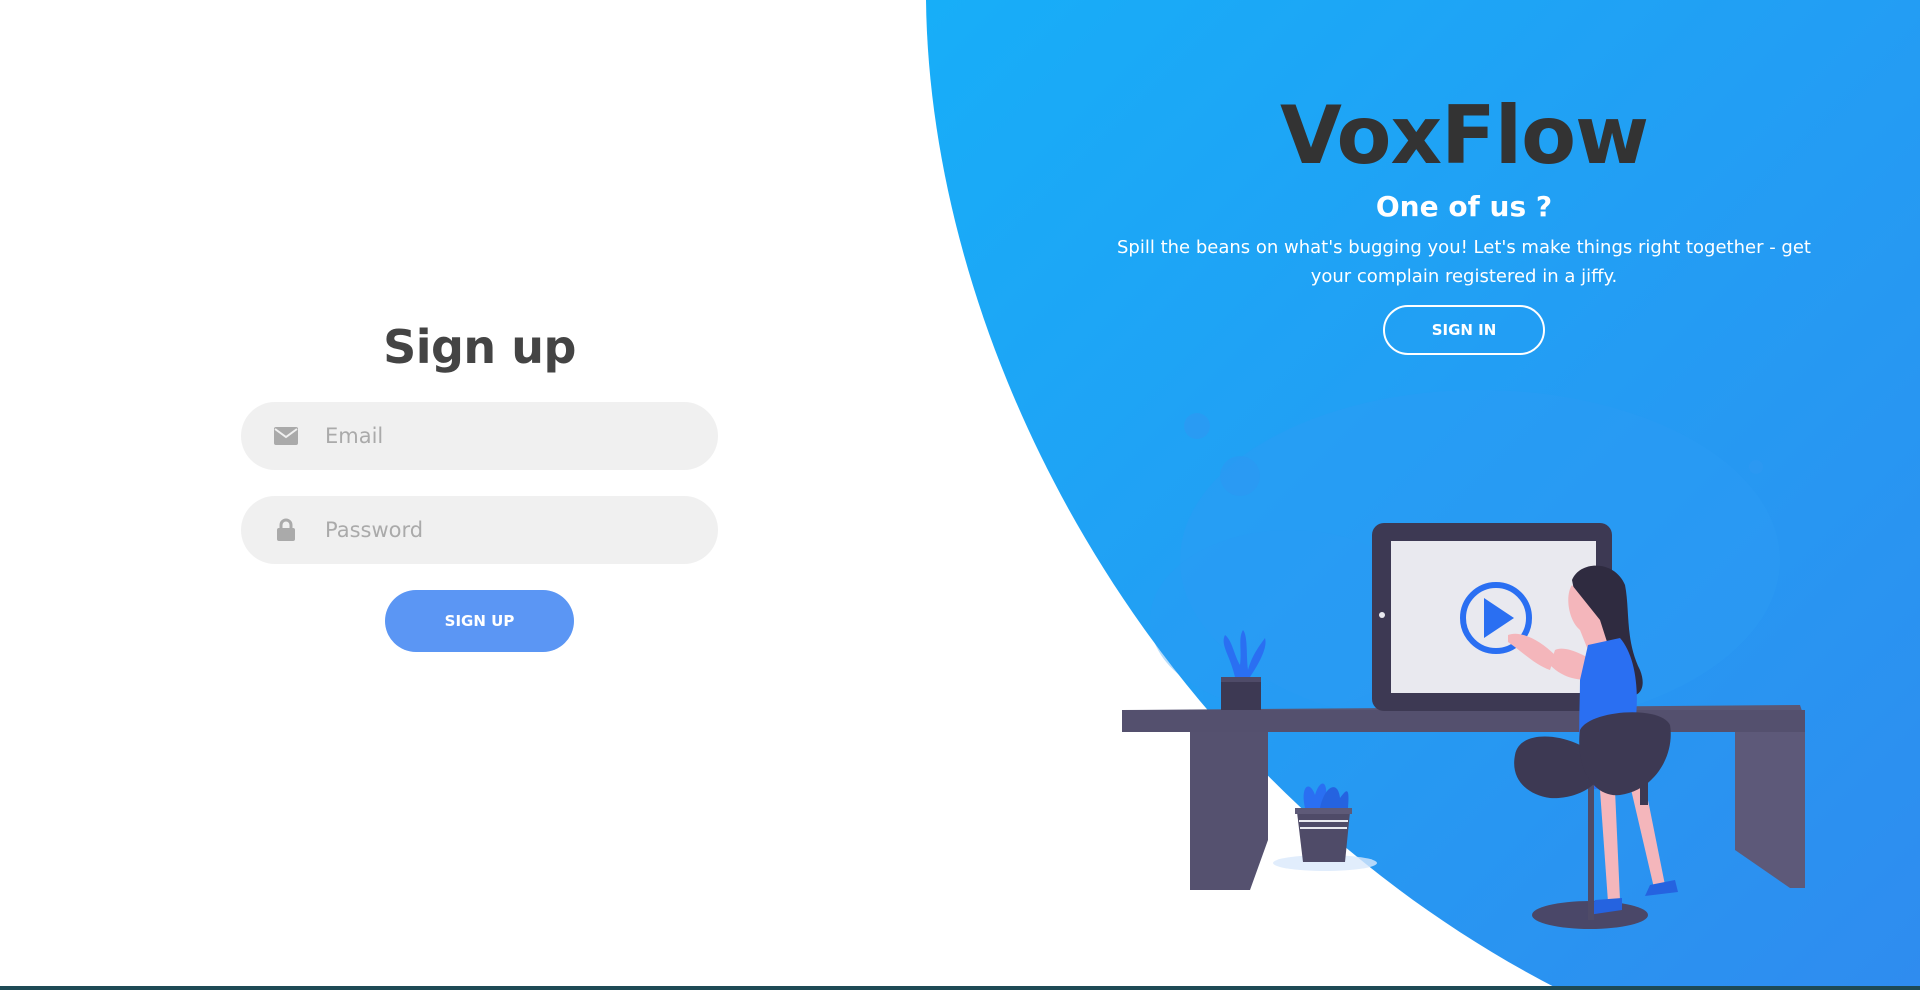 This screenshot has height=990, width=1920. Describe the element at coordinates (479, 347) in the screenshot. I see `signup-title: Sign up` at that location.